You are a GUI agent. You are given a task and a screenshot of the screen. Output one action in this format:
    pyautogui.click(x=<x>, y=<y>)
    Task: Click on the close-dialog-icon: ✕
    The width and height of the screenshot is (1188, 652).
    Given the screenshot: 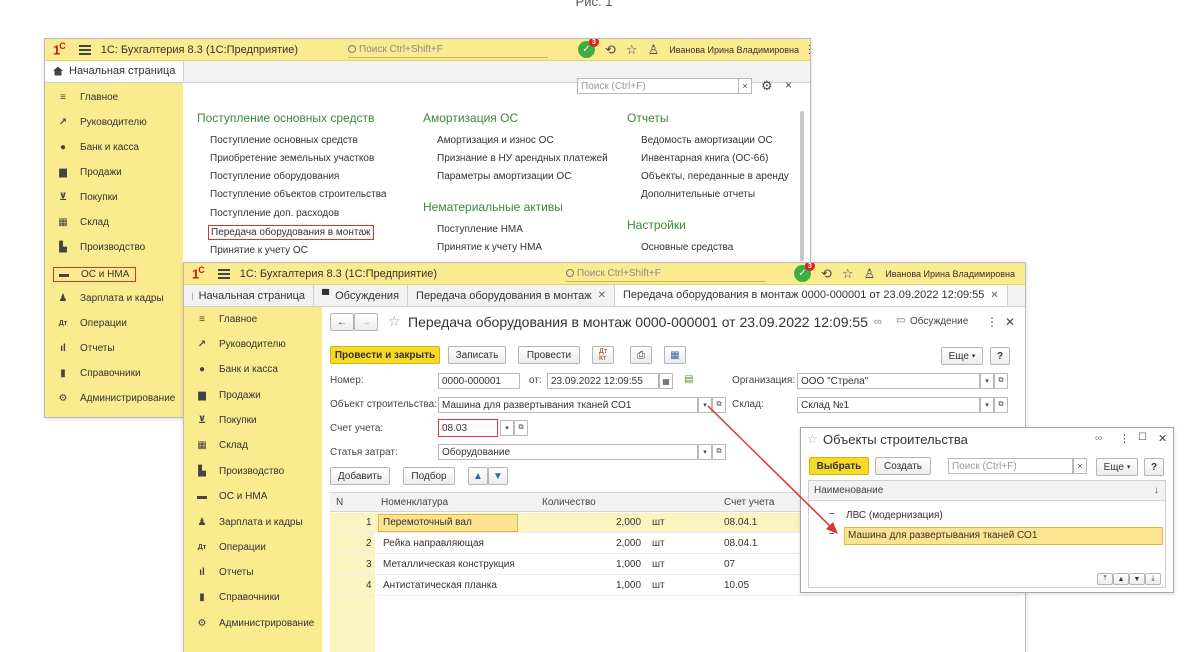 What is the action you would take?
    pyautogui.click(x=1162, y=438)
    